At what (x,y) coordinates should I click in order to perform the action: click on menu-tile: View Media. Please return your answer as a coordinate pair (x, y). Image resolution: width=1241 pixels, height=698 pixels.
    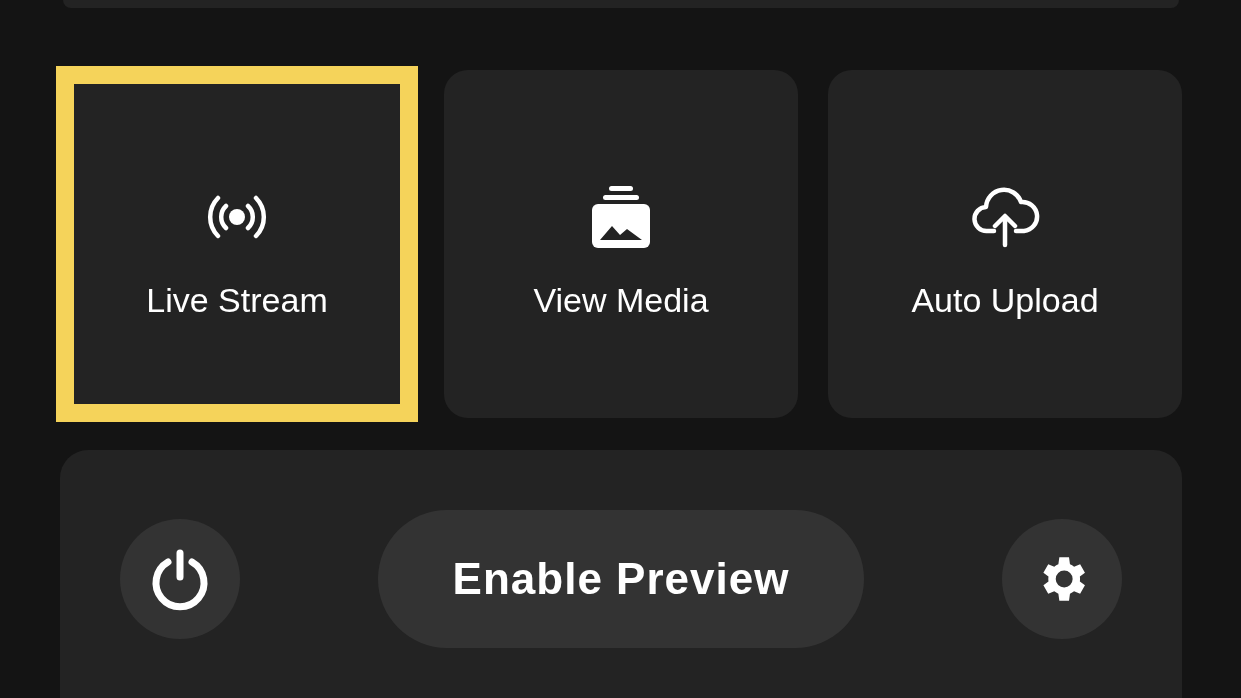
    Looking at the image, I should click on (621, 244).